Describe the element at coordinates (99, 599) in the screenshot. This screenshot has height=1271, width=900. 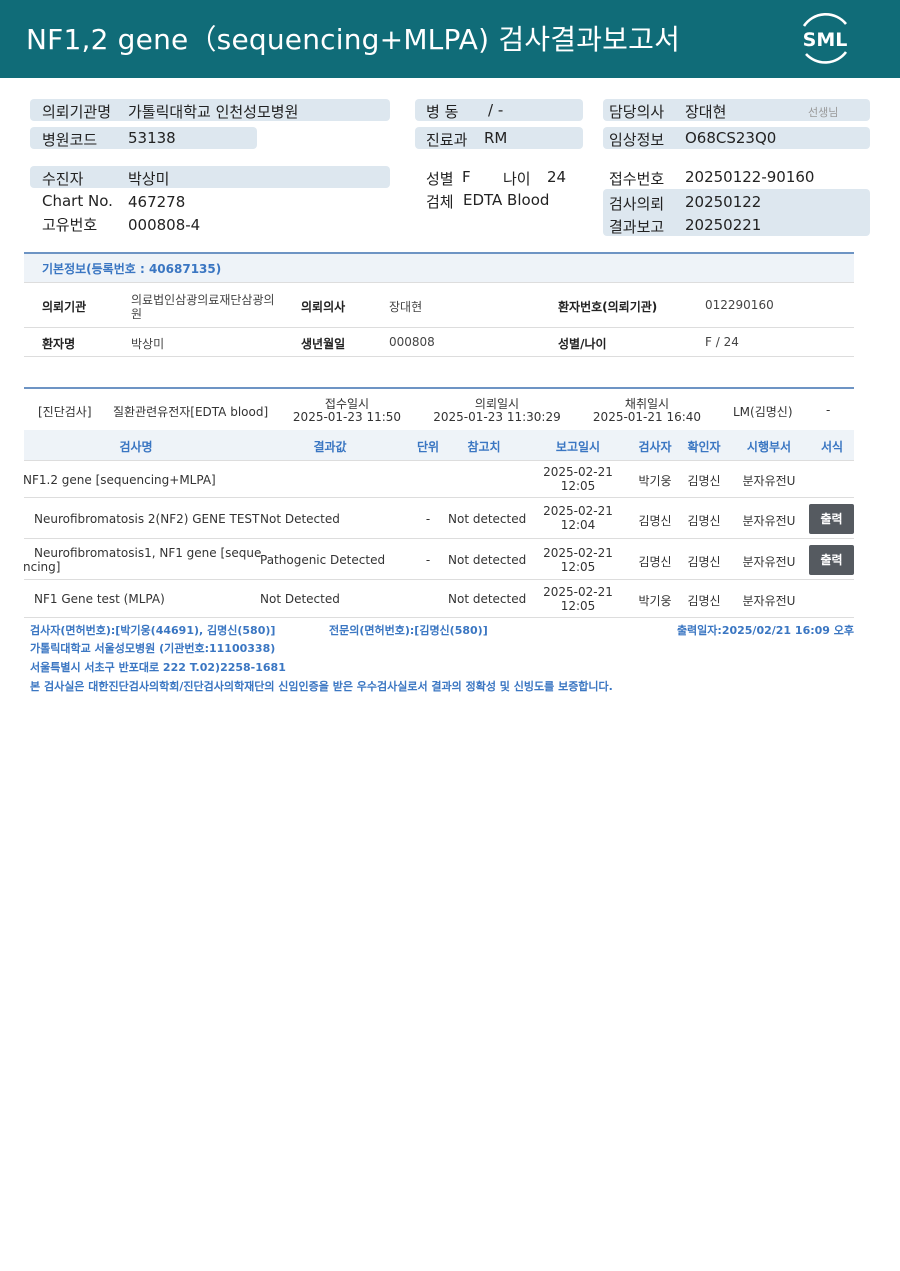
I see `row3-name: NF1 Gene test (MLPA)` at that location.